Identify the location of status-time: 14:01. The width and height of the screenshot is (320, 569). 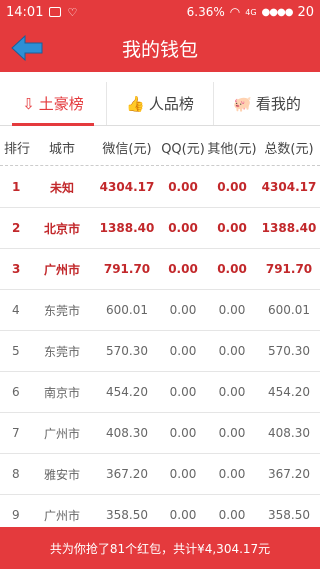
(25, 12).